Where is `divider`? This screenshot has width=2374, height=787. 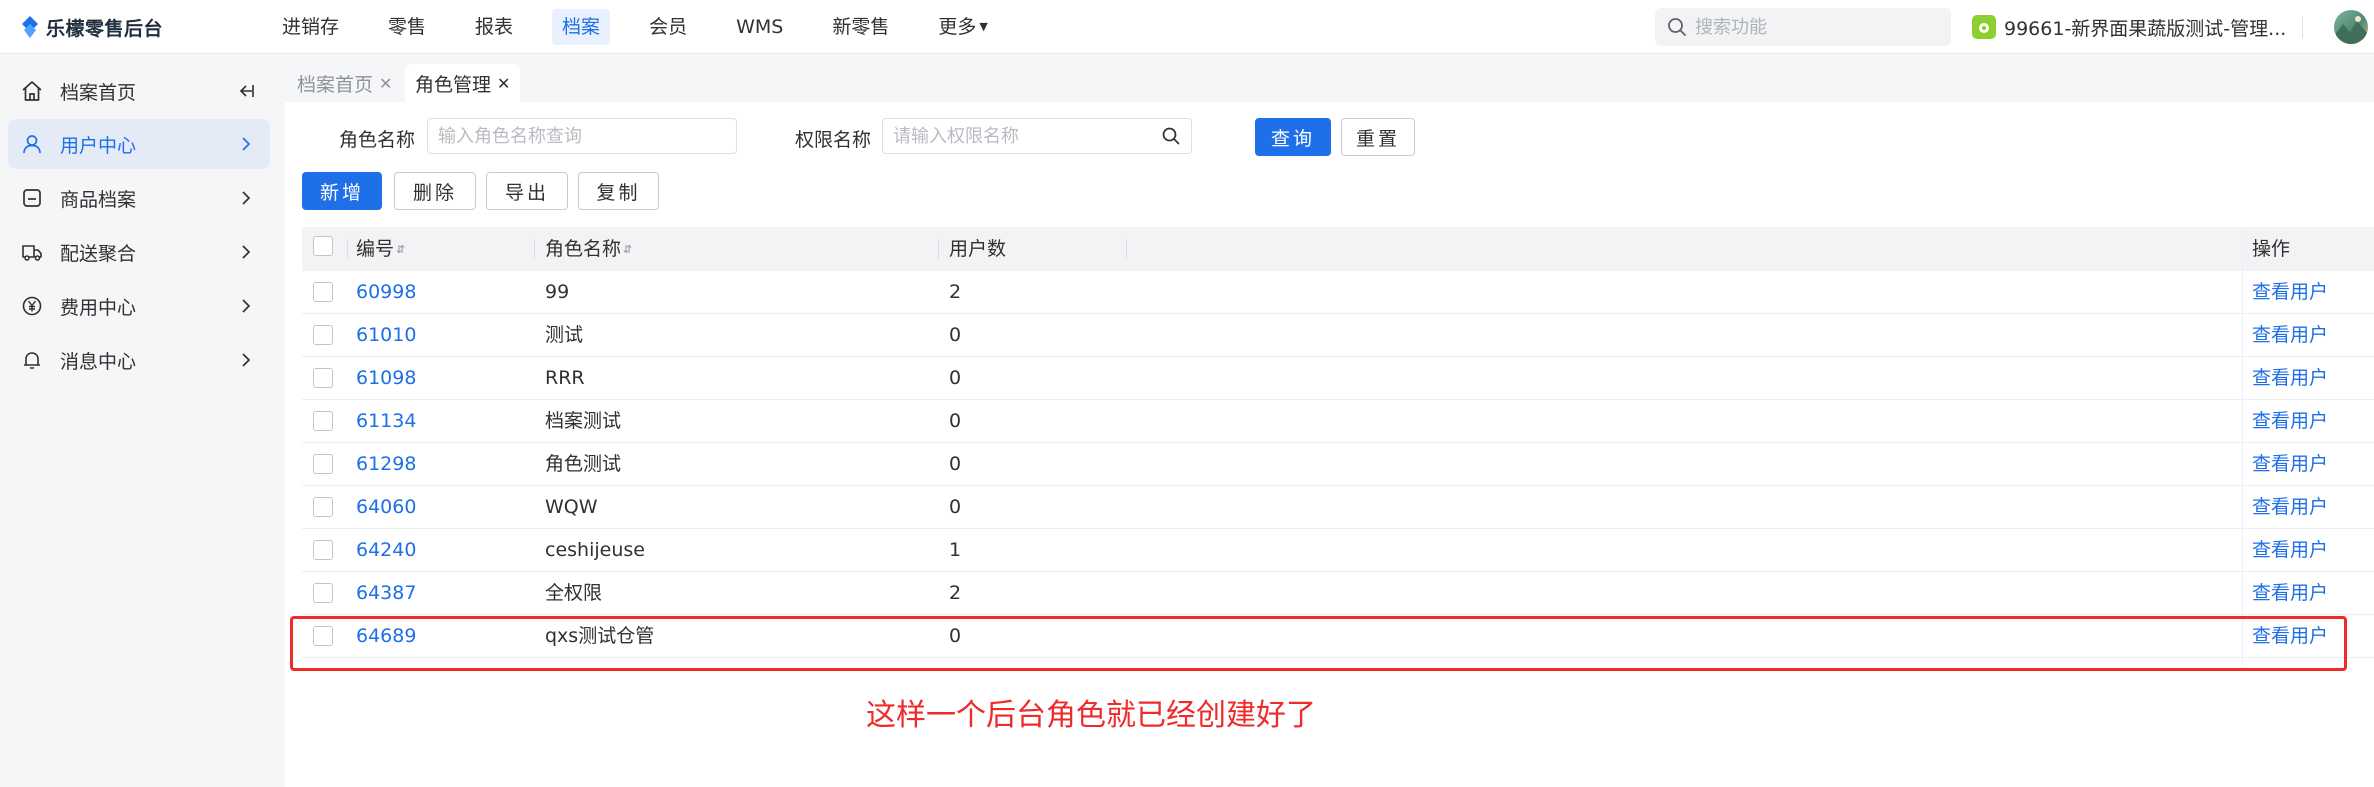 divider is located at coordinates (2302, 27).